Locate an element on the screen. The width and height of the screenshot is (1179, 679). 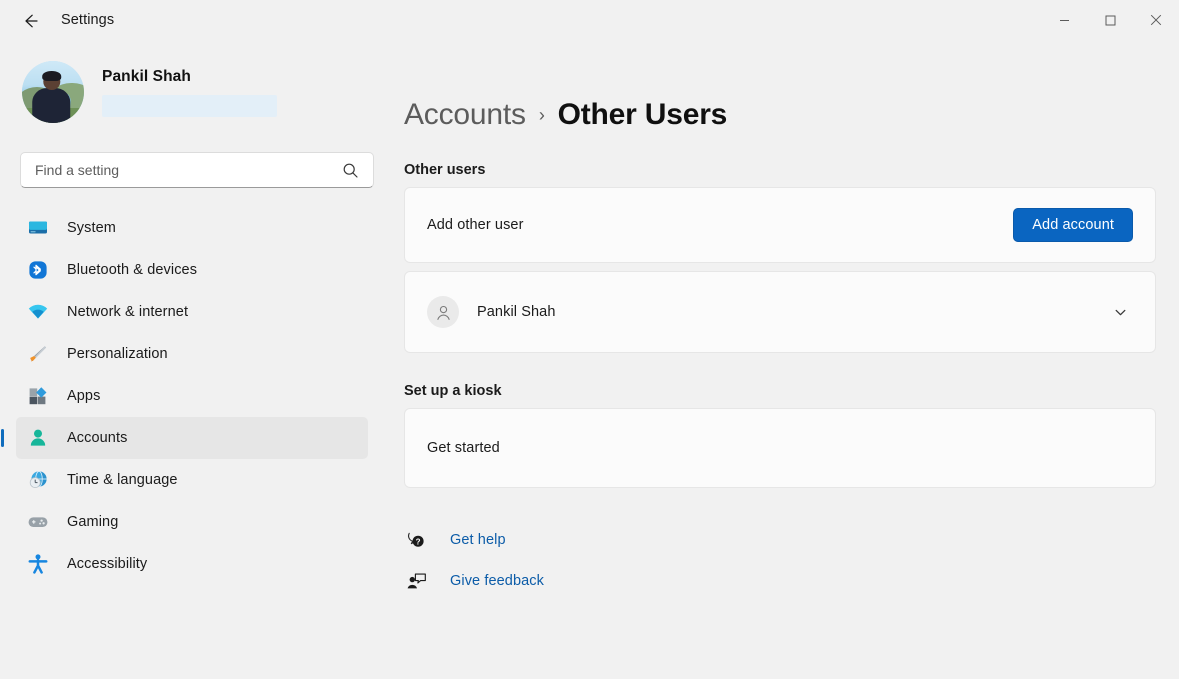
globe-clock-icon is located at coordinates (38, 480).